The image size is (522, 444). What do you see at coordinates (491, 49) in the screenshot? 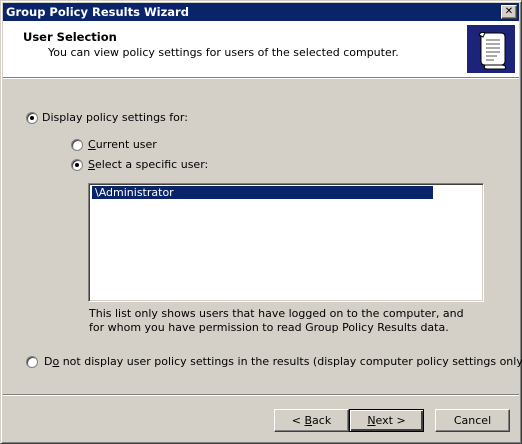
I see `scroll-icon` at bounding box center [491, 49].